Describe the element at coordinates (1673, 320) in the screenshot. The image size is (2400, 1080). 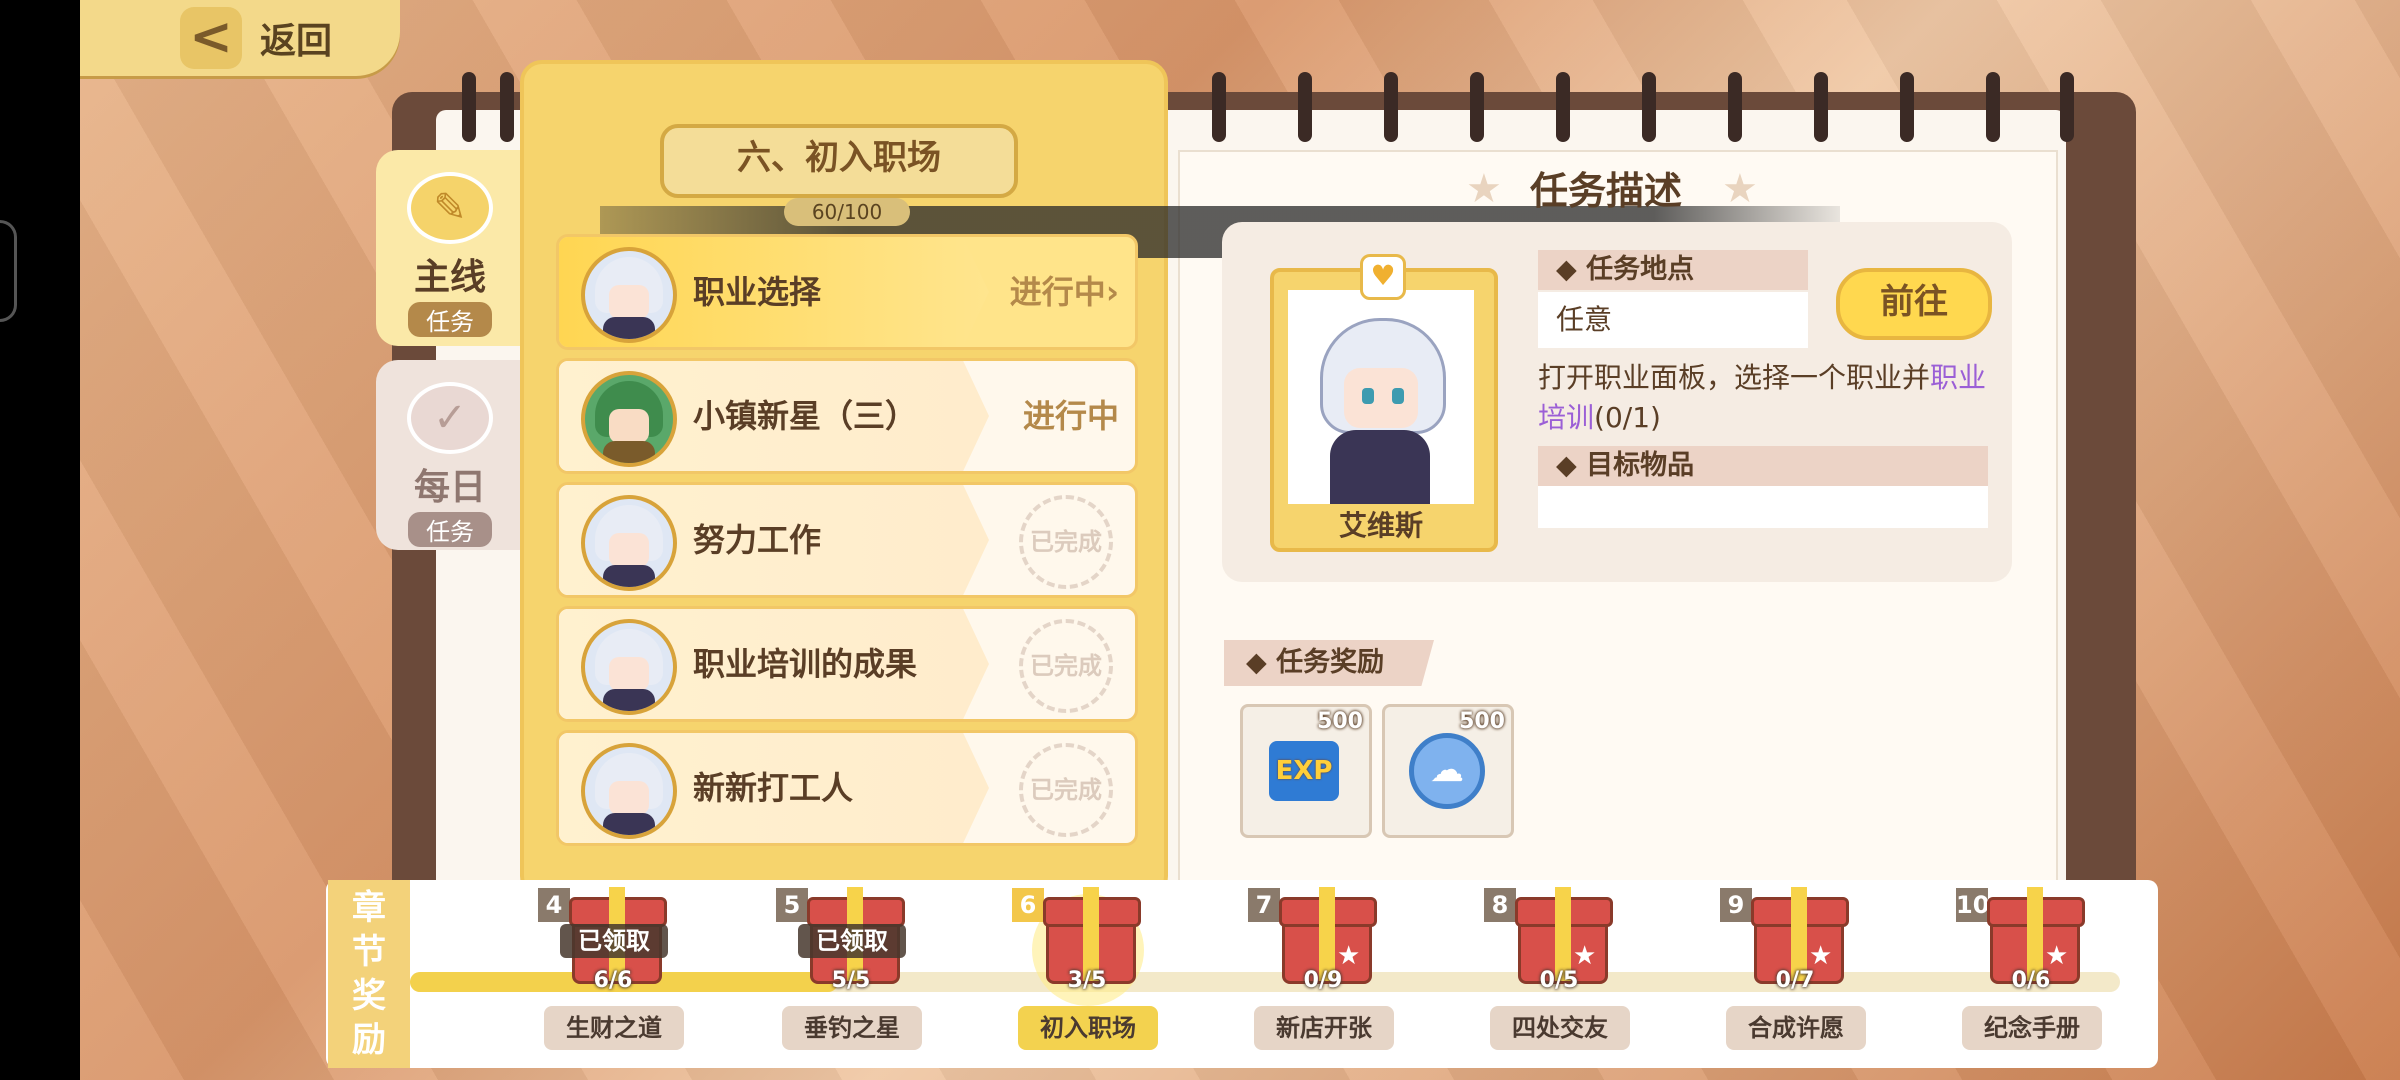
I see `location-value: 任意` at that location.